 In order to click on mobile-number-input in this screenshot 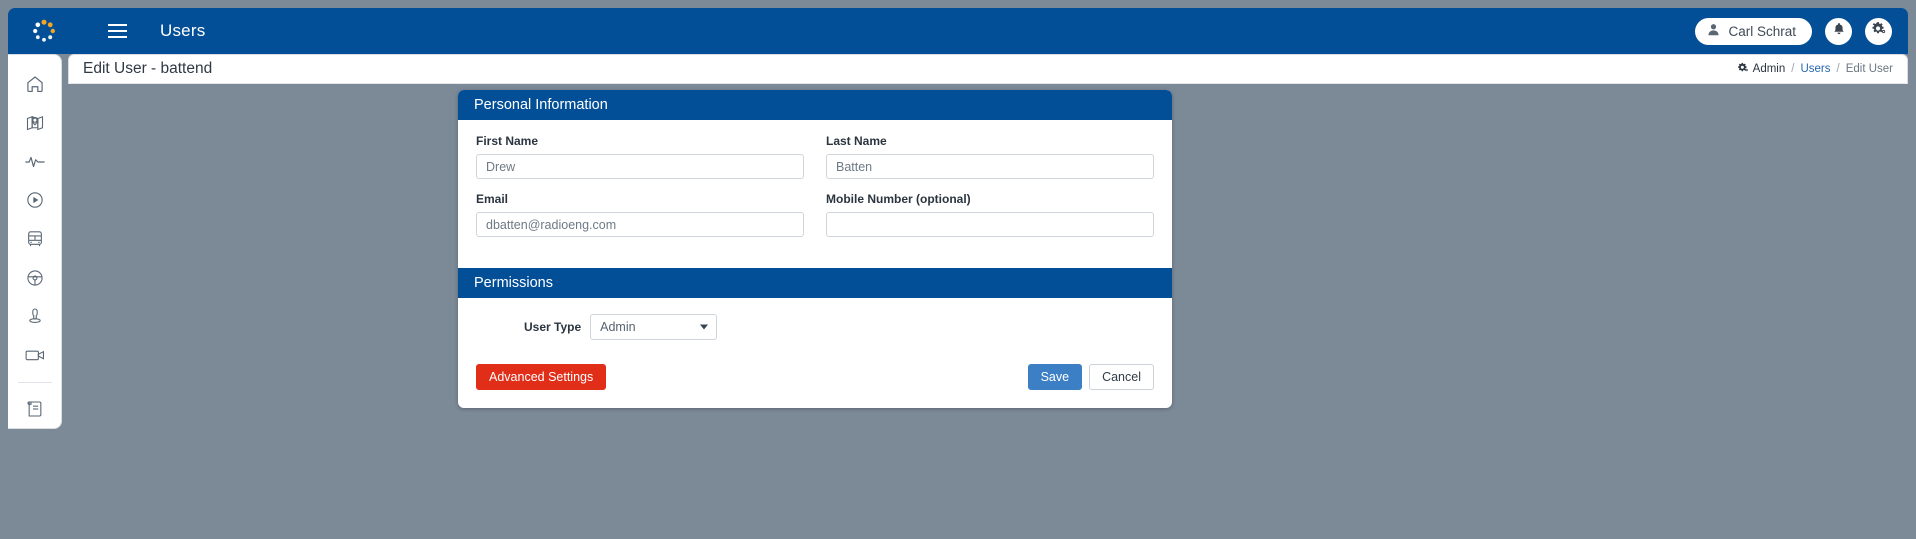, I will do `click(990, 224)`.